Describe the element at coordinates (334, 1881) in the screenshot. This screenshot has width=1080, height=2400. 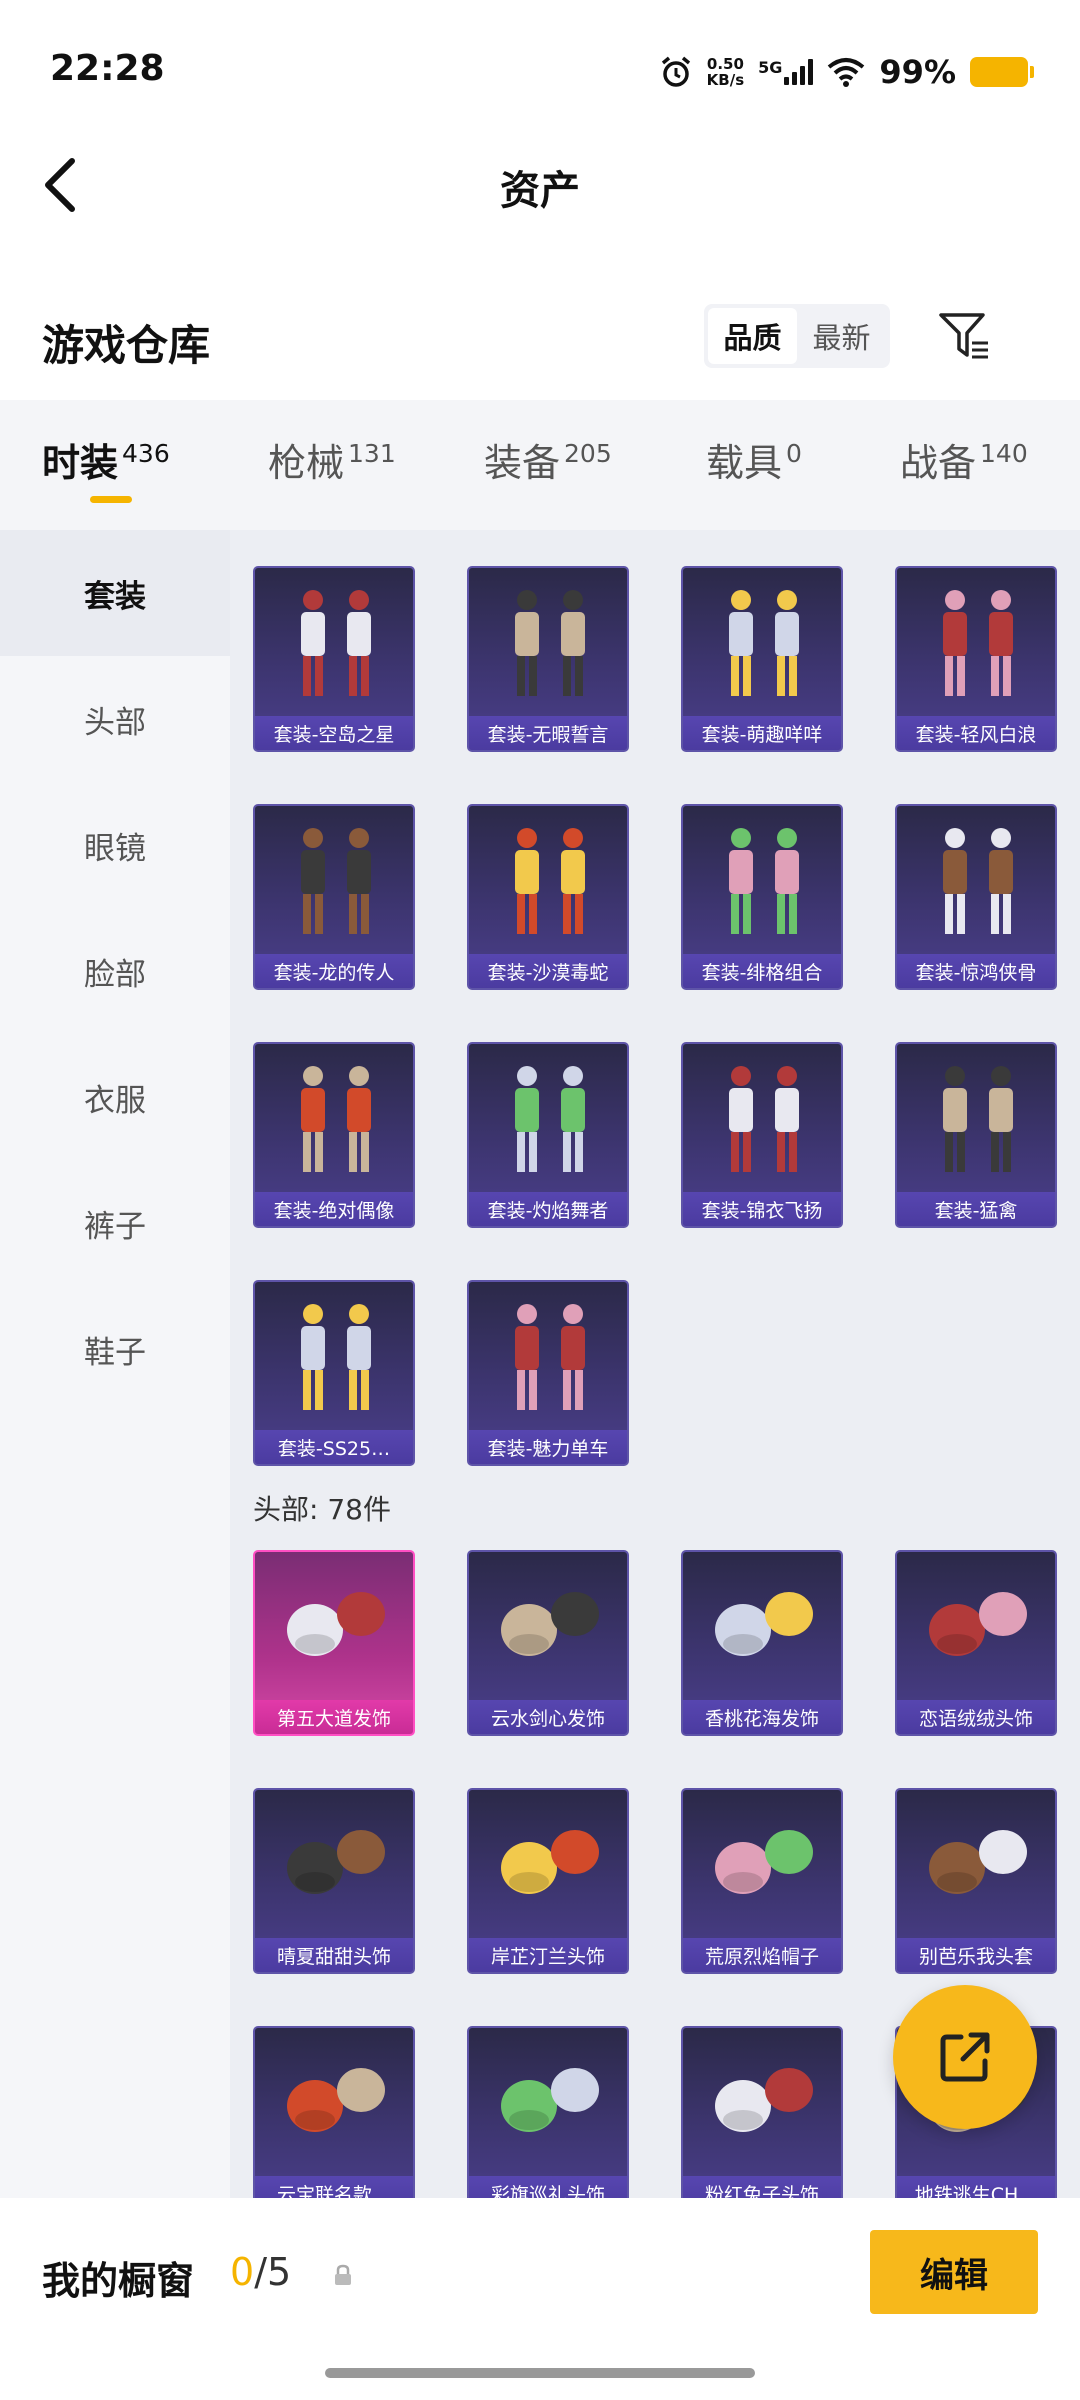
I see `head-item-card: 晴夏甜甜头饰` at that location.